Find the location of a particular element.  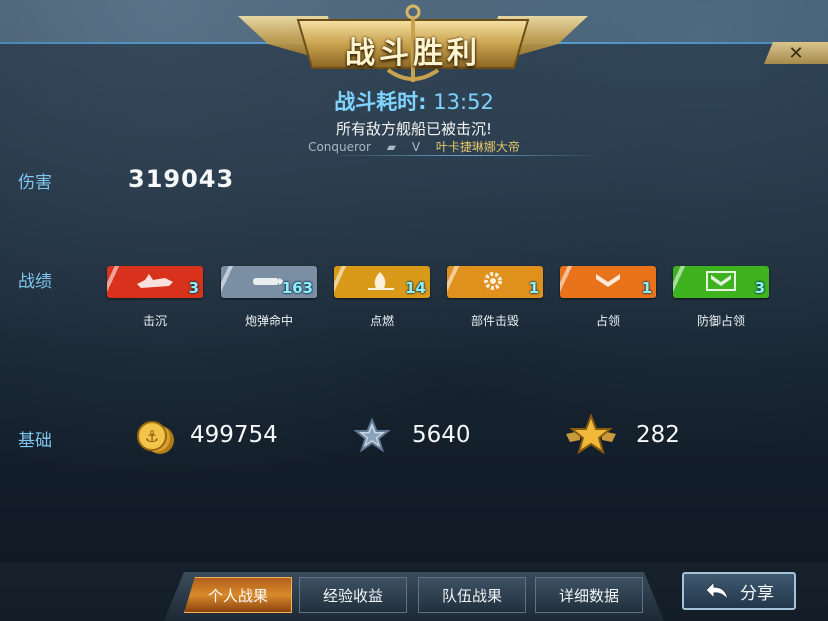

player-ship-name: Conqueror is located at coordinates (339, 147).